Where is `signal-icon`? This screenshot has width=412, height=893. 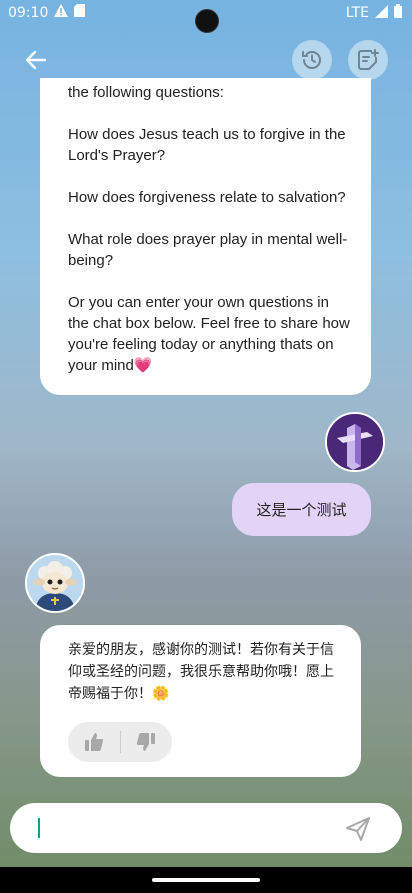 signal-icon is located at coordinates (381, 13).